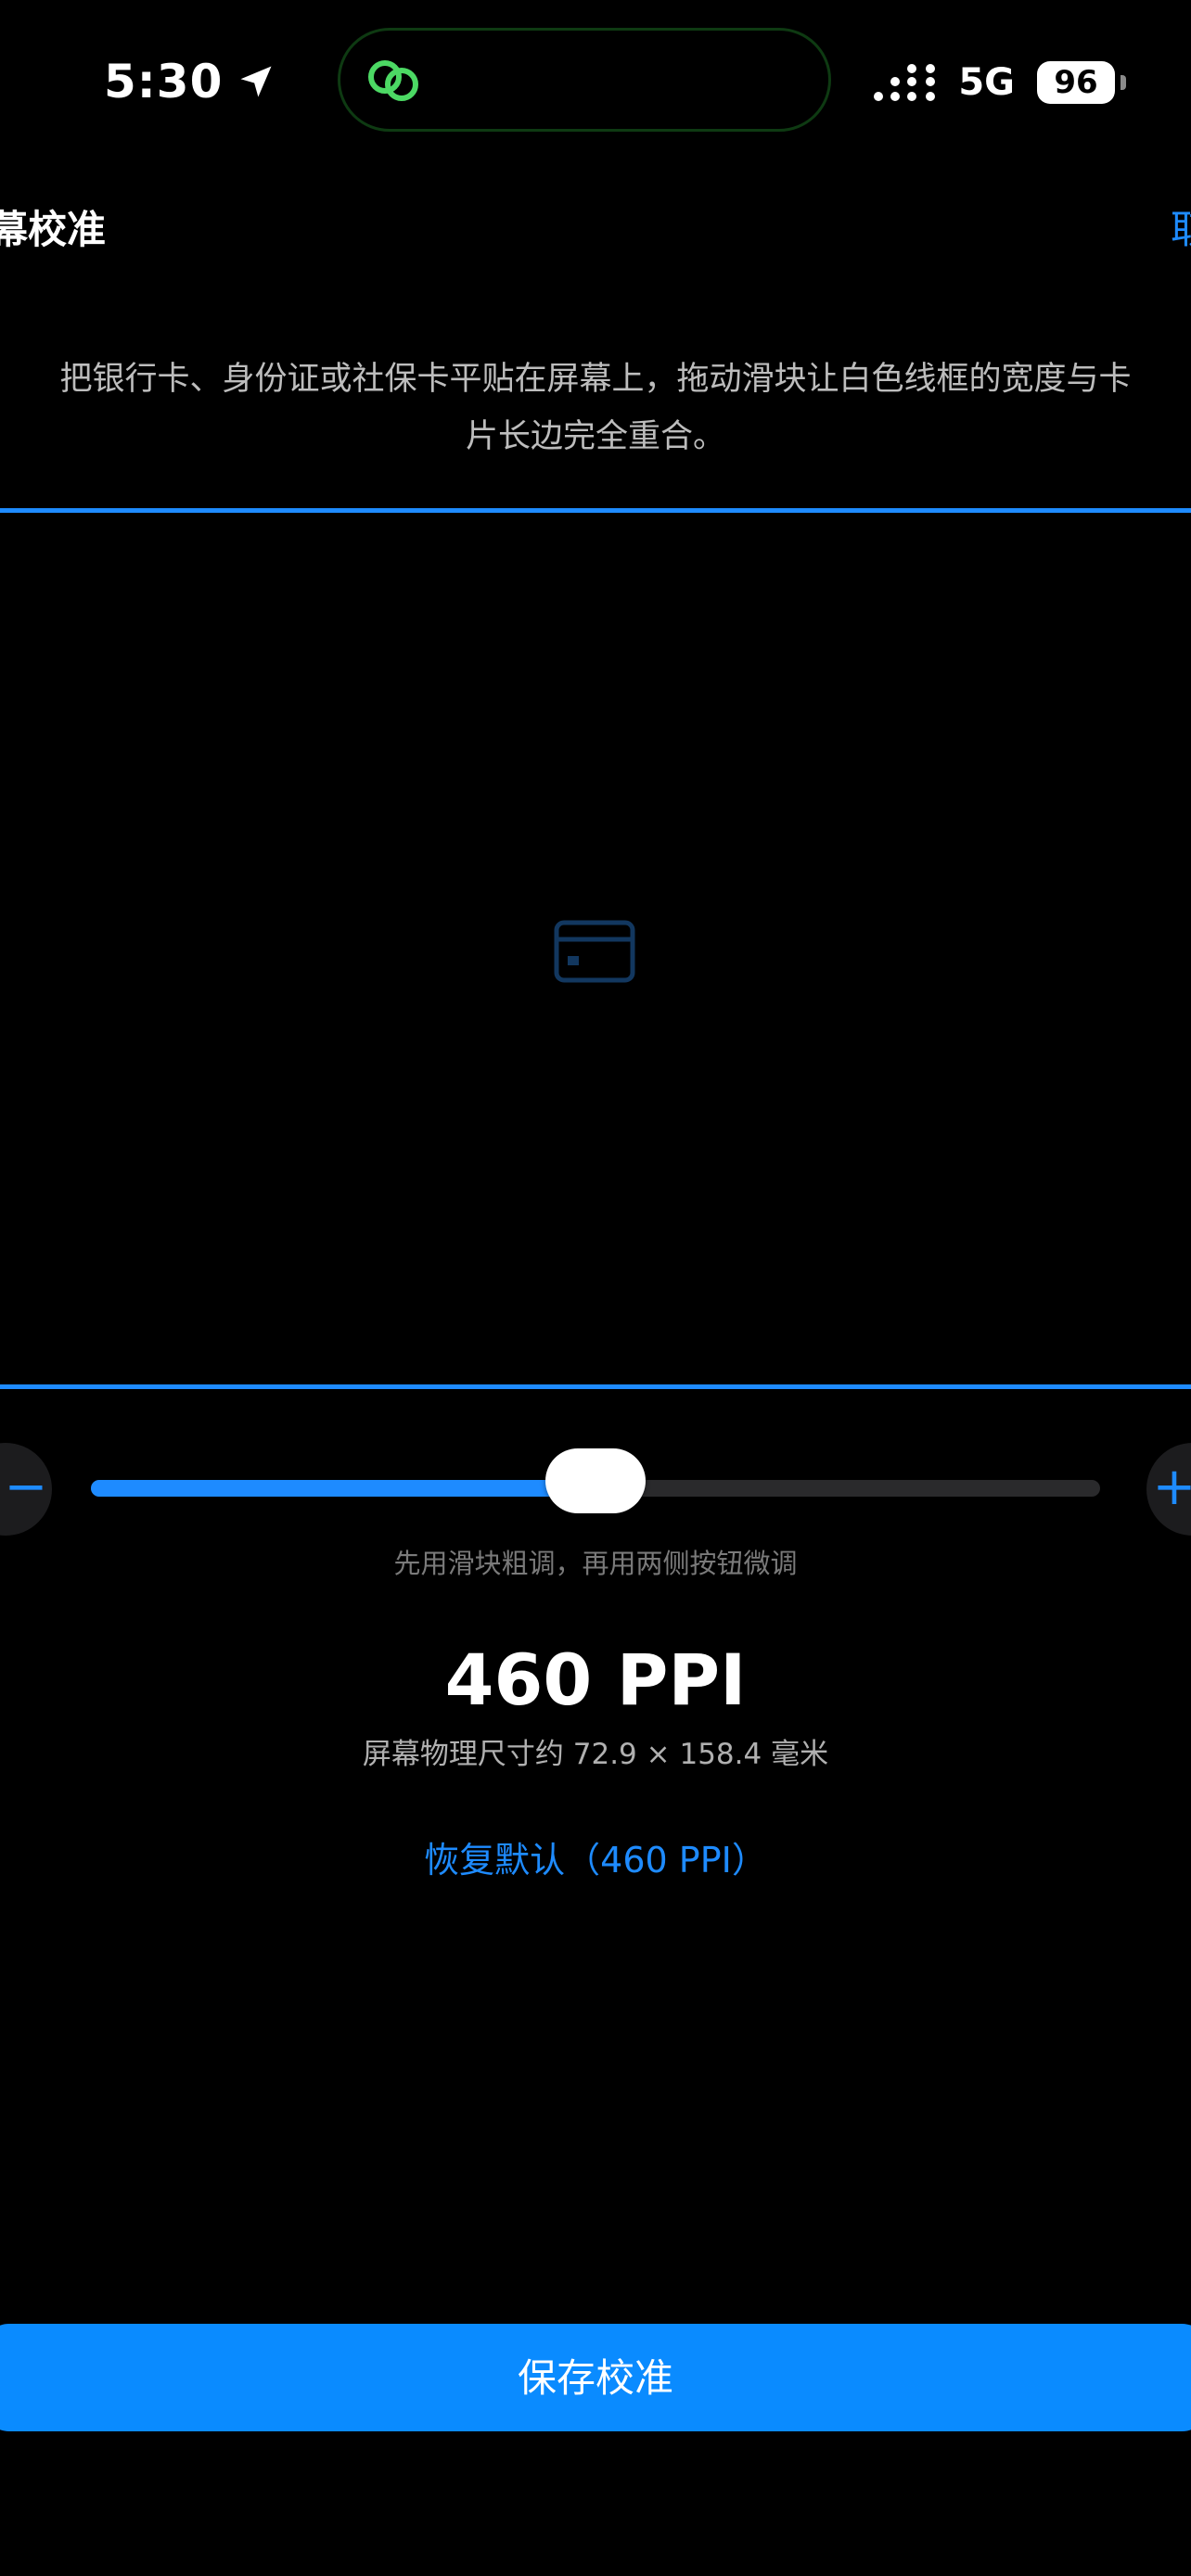 This screenshot has width=1191, height=2576. What do you see at coordinates (595, 380) in the screenshot?
I see `instruction-line-1: 把银行卡、身份证或社保卡平贴在屏幕上，拖动滑块让白色线框的宽度与卡` at bounding box center [595, 380].